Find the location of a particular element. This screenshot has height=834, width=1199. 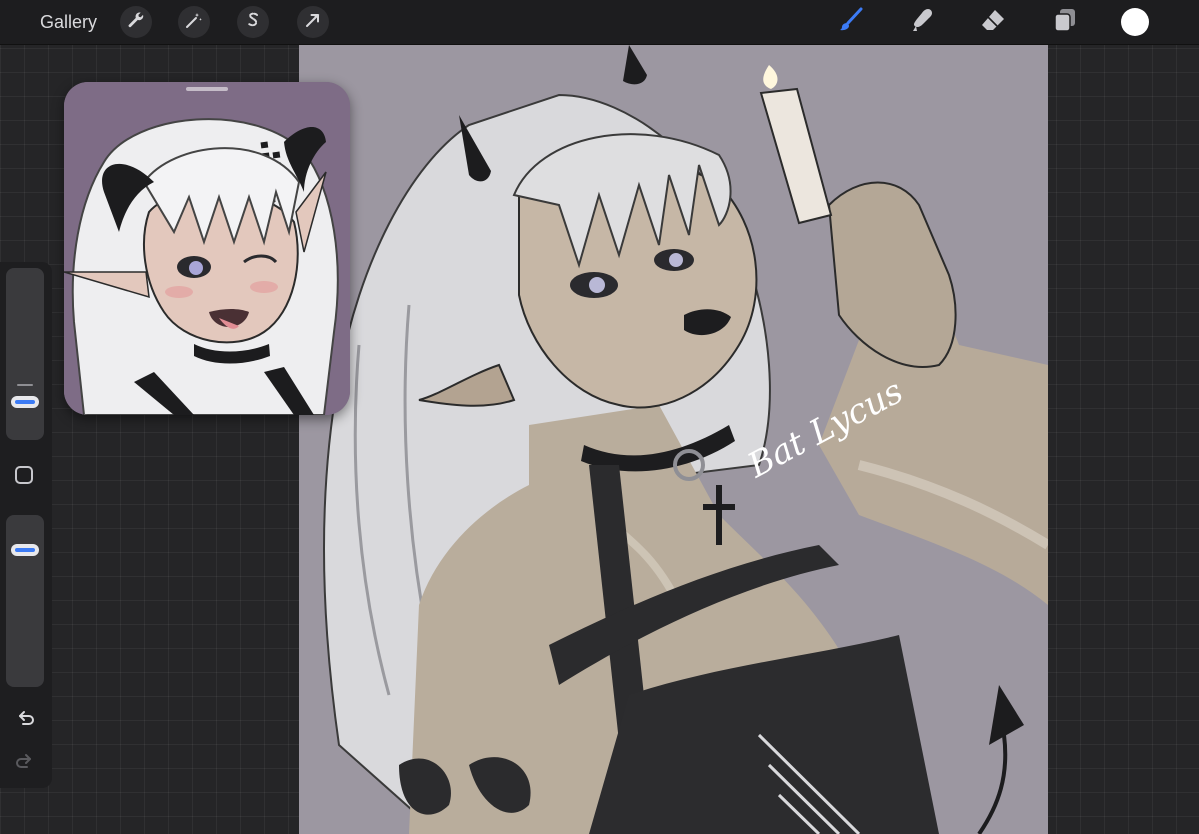

redo-icon is located at coordinates (25, 763).